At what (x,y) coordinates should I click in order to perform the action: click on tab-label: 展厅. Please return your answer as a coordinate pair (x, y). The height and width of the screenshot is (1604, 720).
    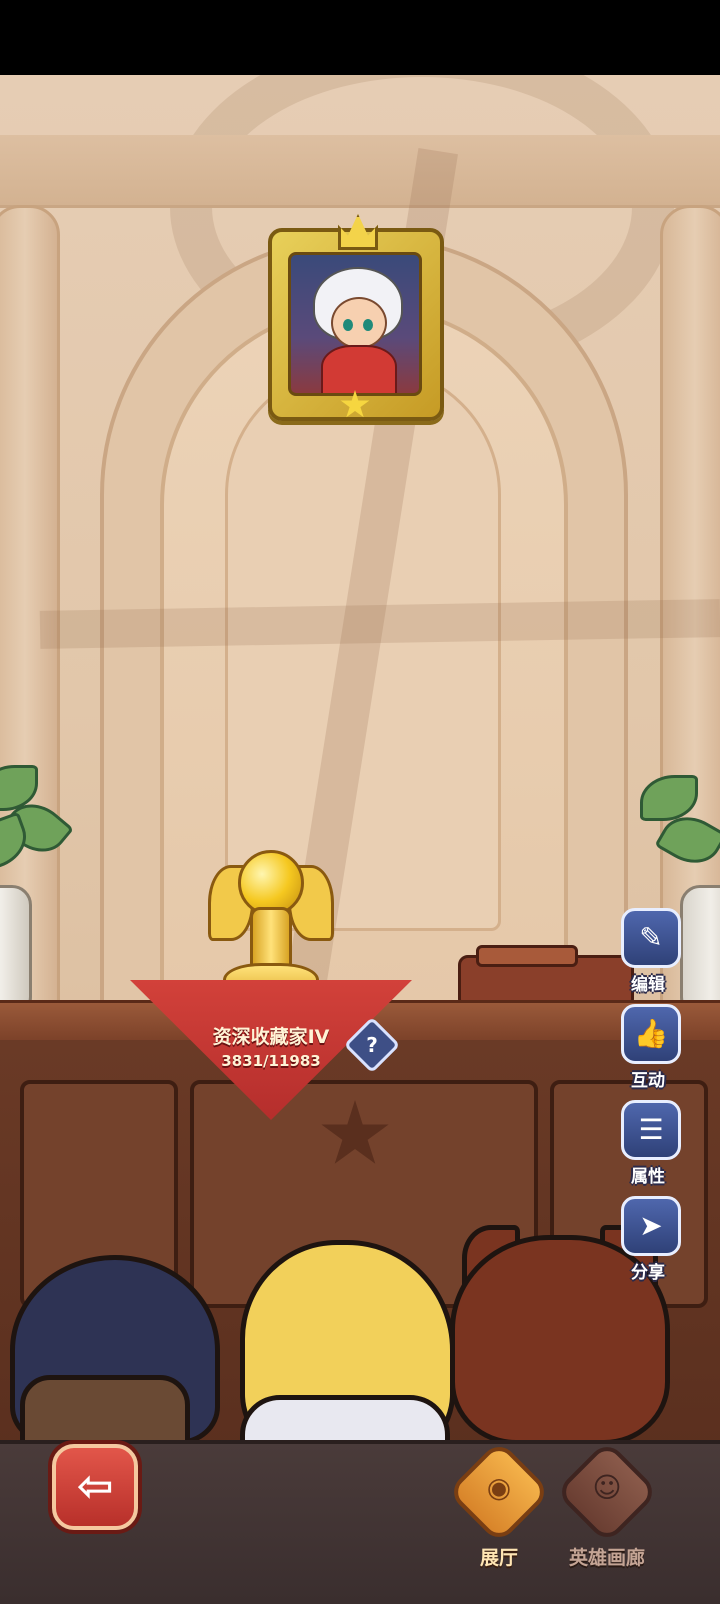
    Looking at the image, I should click on (498, 1558).